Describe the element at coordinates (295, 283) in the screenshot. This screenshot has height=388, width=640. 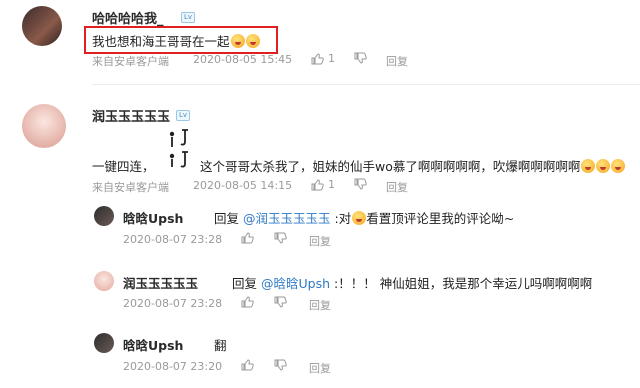
I see `mention-link: @晗晗Upsh` at that location.